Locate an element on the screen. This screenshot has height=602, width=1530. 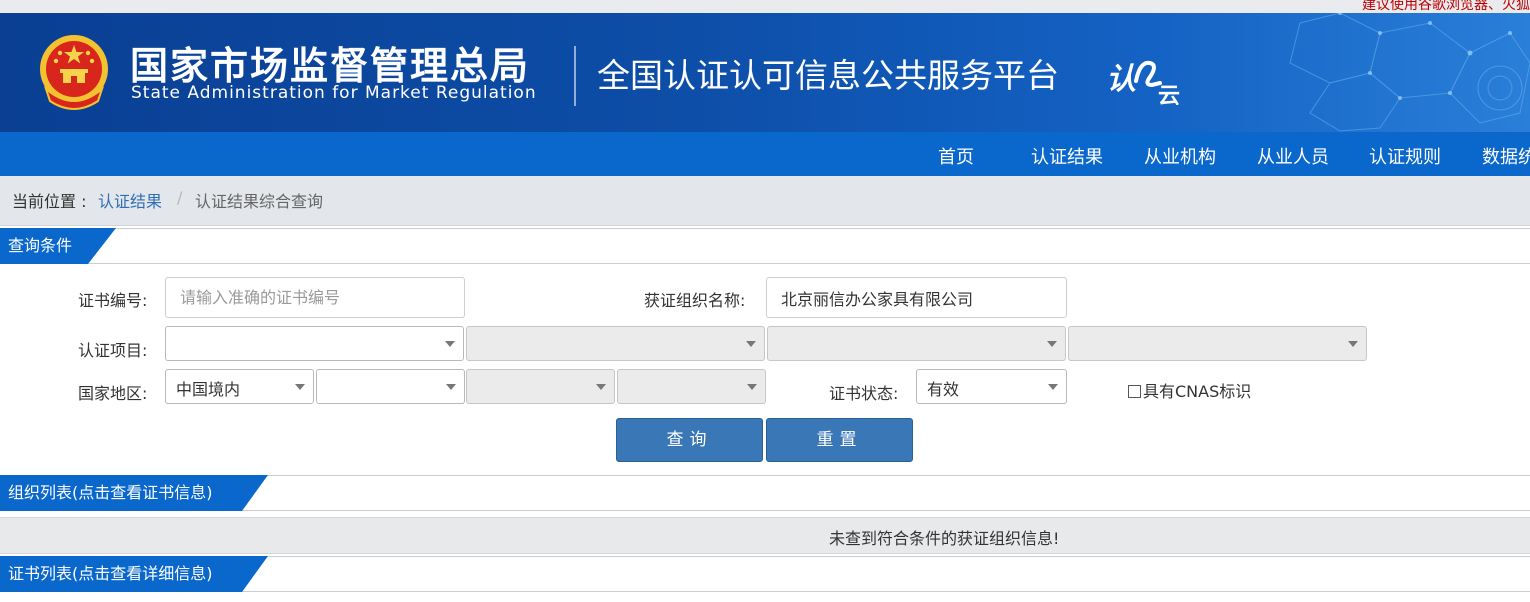
org-list-section-title: 组织列表(点击查看证书信息) is located at coordinates (134, 493).